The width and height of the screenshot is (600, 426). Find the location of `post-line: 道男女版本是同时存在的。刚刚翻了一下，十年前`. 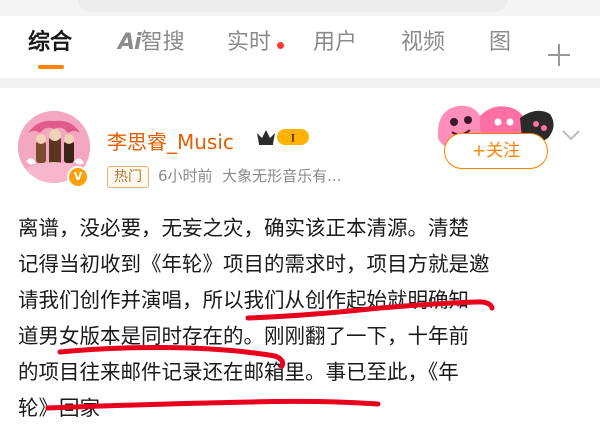

post-line: 道男女版本是同时存在的。刚刚翻了一下，十年前 is located at coordinates (243, 336).